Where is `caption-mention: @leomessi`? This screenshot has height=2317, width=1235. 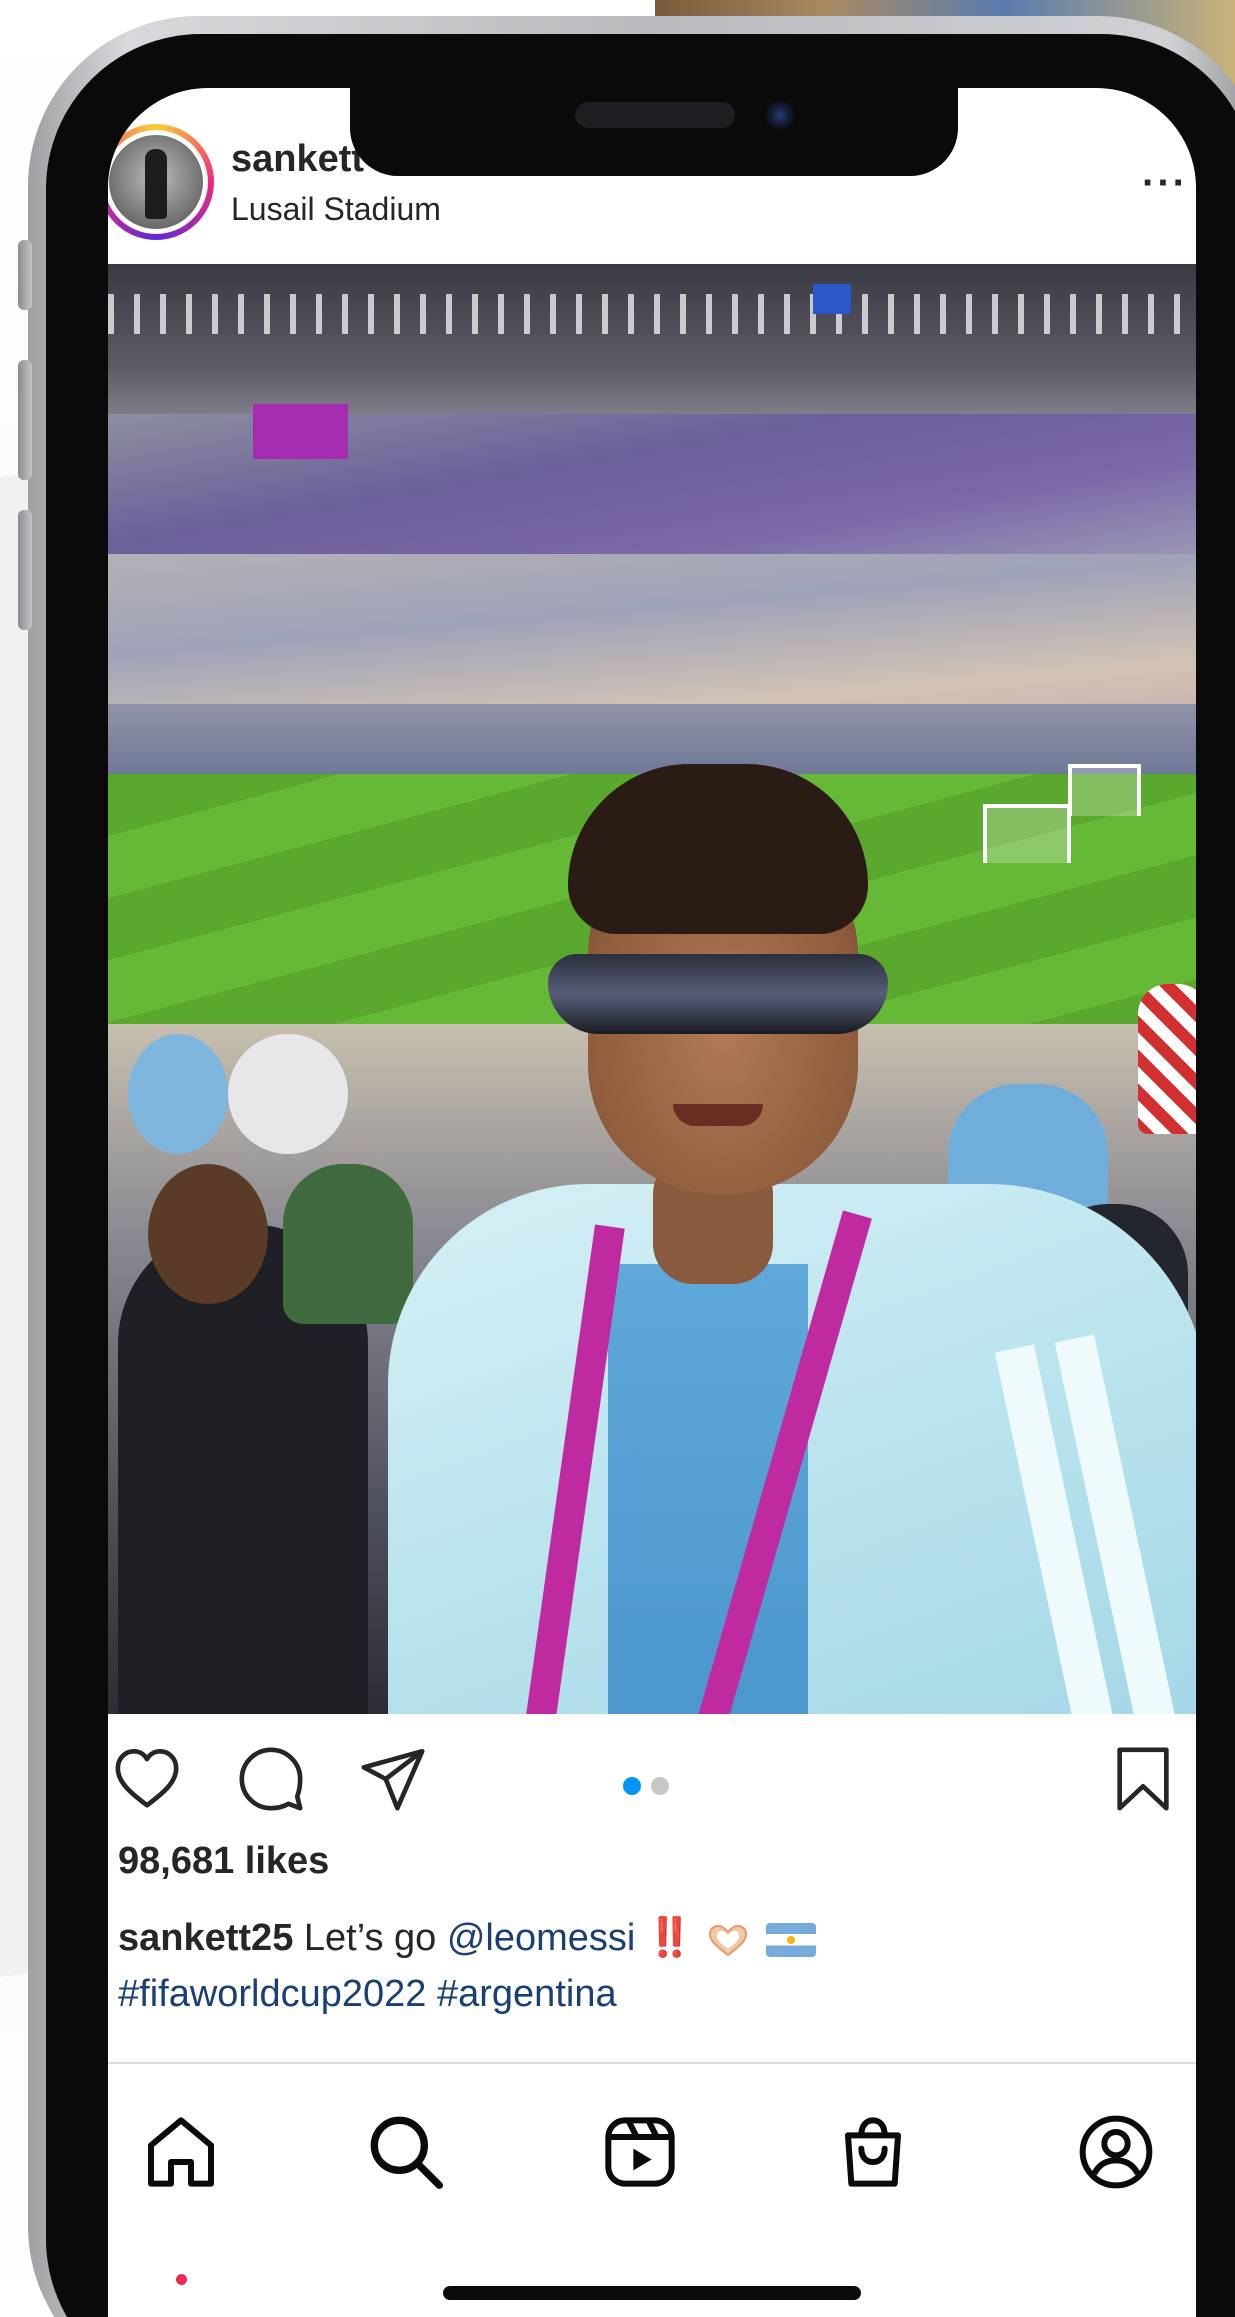
caption-mention: @leomessi is located at coordinates (541, 1938).